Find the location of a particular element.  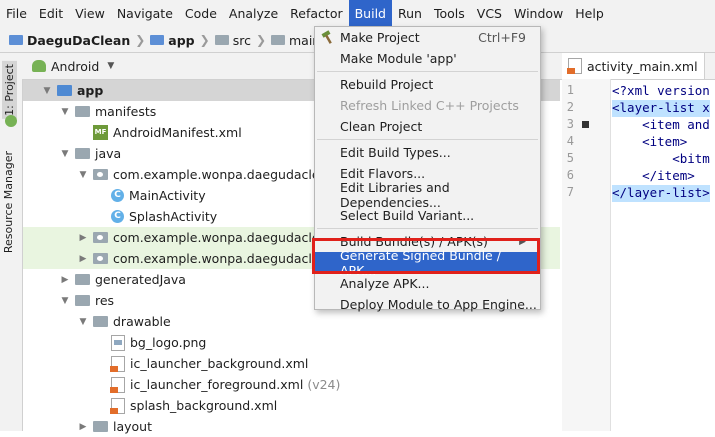

line-number: 5 is located at coordinates (570, 158).